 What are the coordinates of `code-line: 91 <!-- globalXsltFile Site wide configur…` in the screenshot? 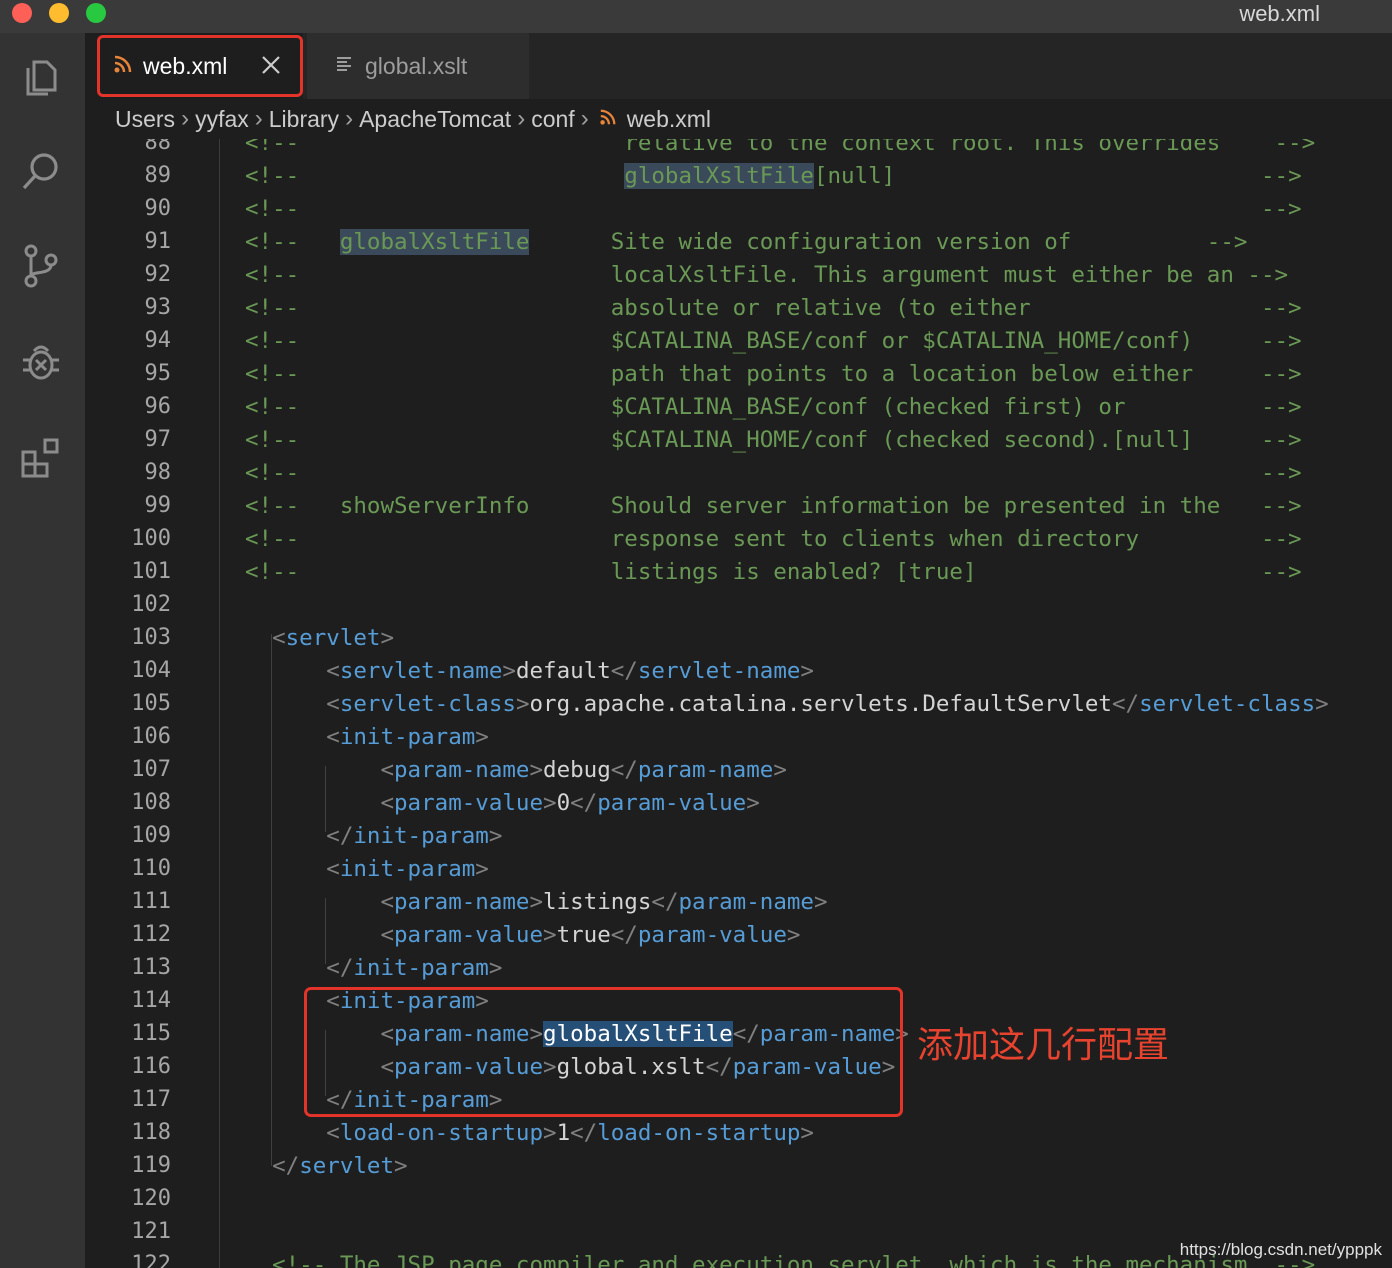 It's located at (738, 242).